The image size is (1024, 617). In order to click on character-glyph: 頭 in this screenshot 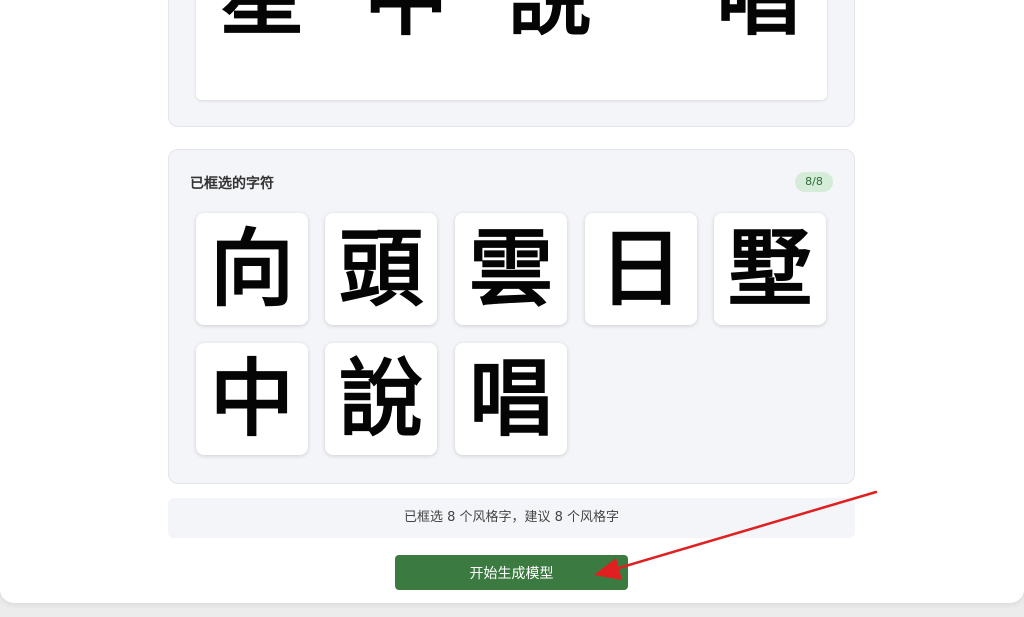, I will do `click(380, 268)`.